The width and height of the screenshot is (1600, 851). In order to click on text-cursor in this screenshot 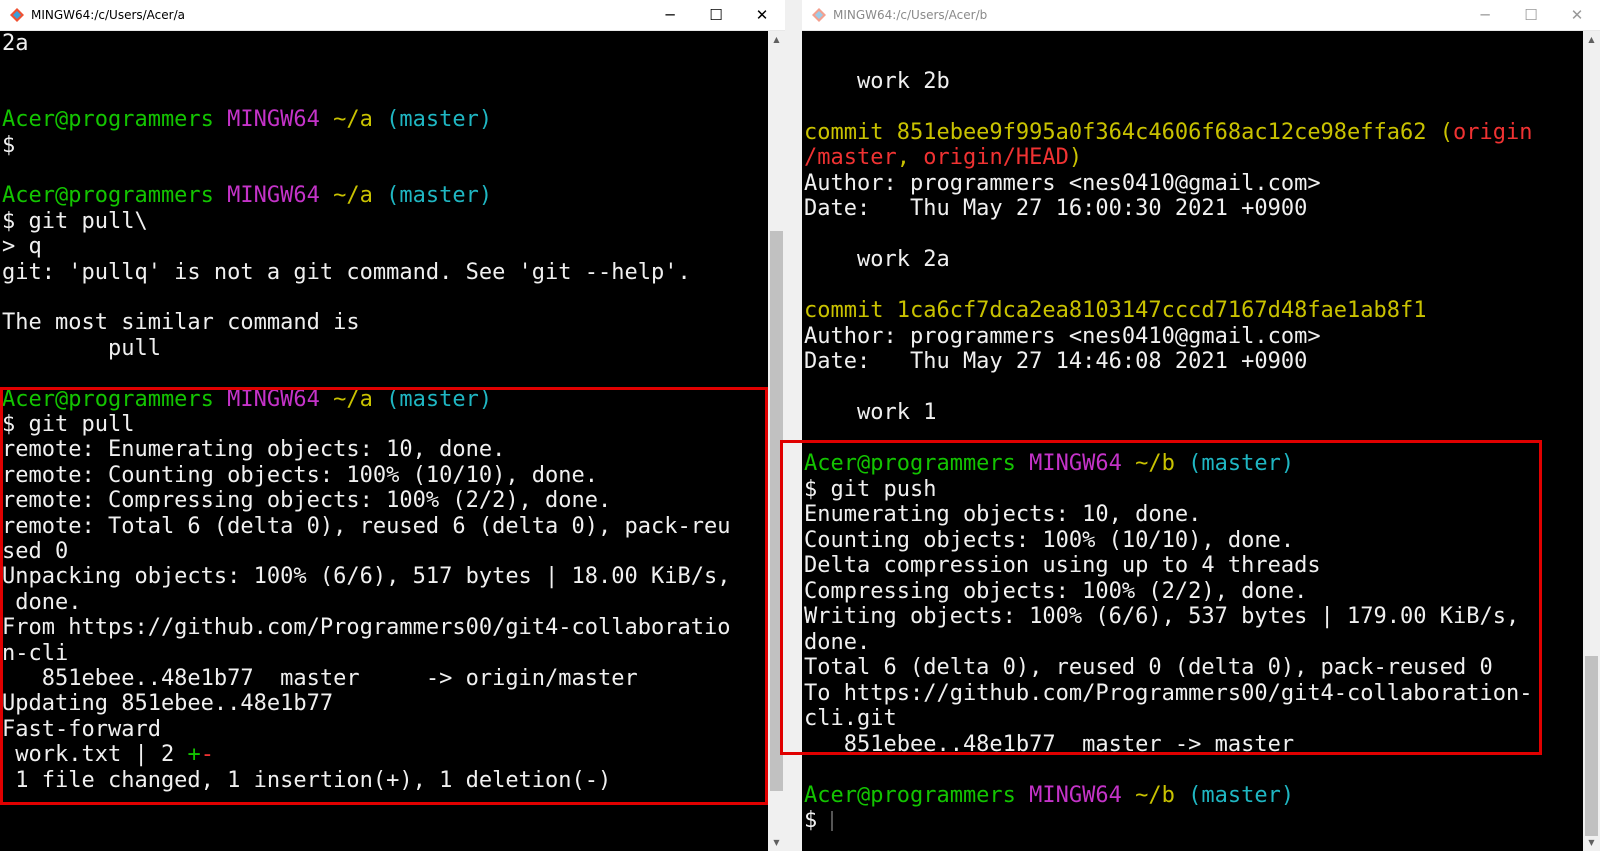, I will do `click(831, 821)`.